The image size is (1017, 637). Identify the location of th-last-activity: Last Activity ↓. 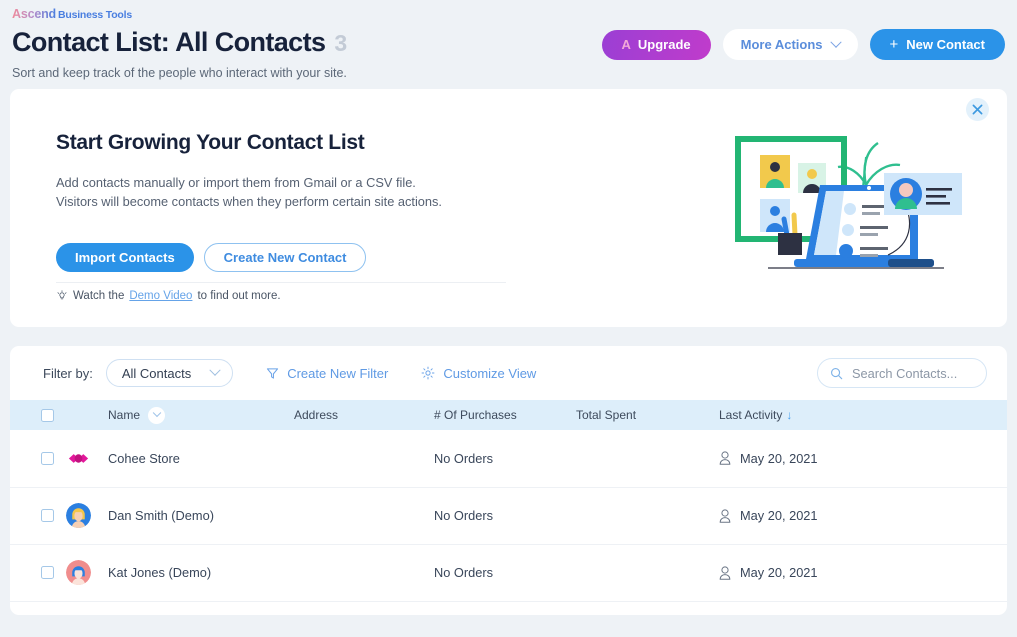
(863, 415).